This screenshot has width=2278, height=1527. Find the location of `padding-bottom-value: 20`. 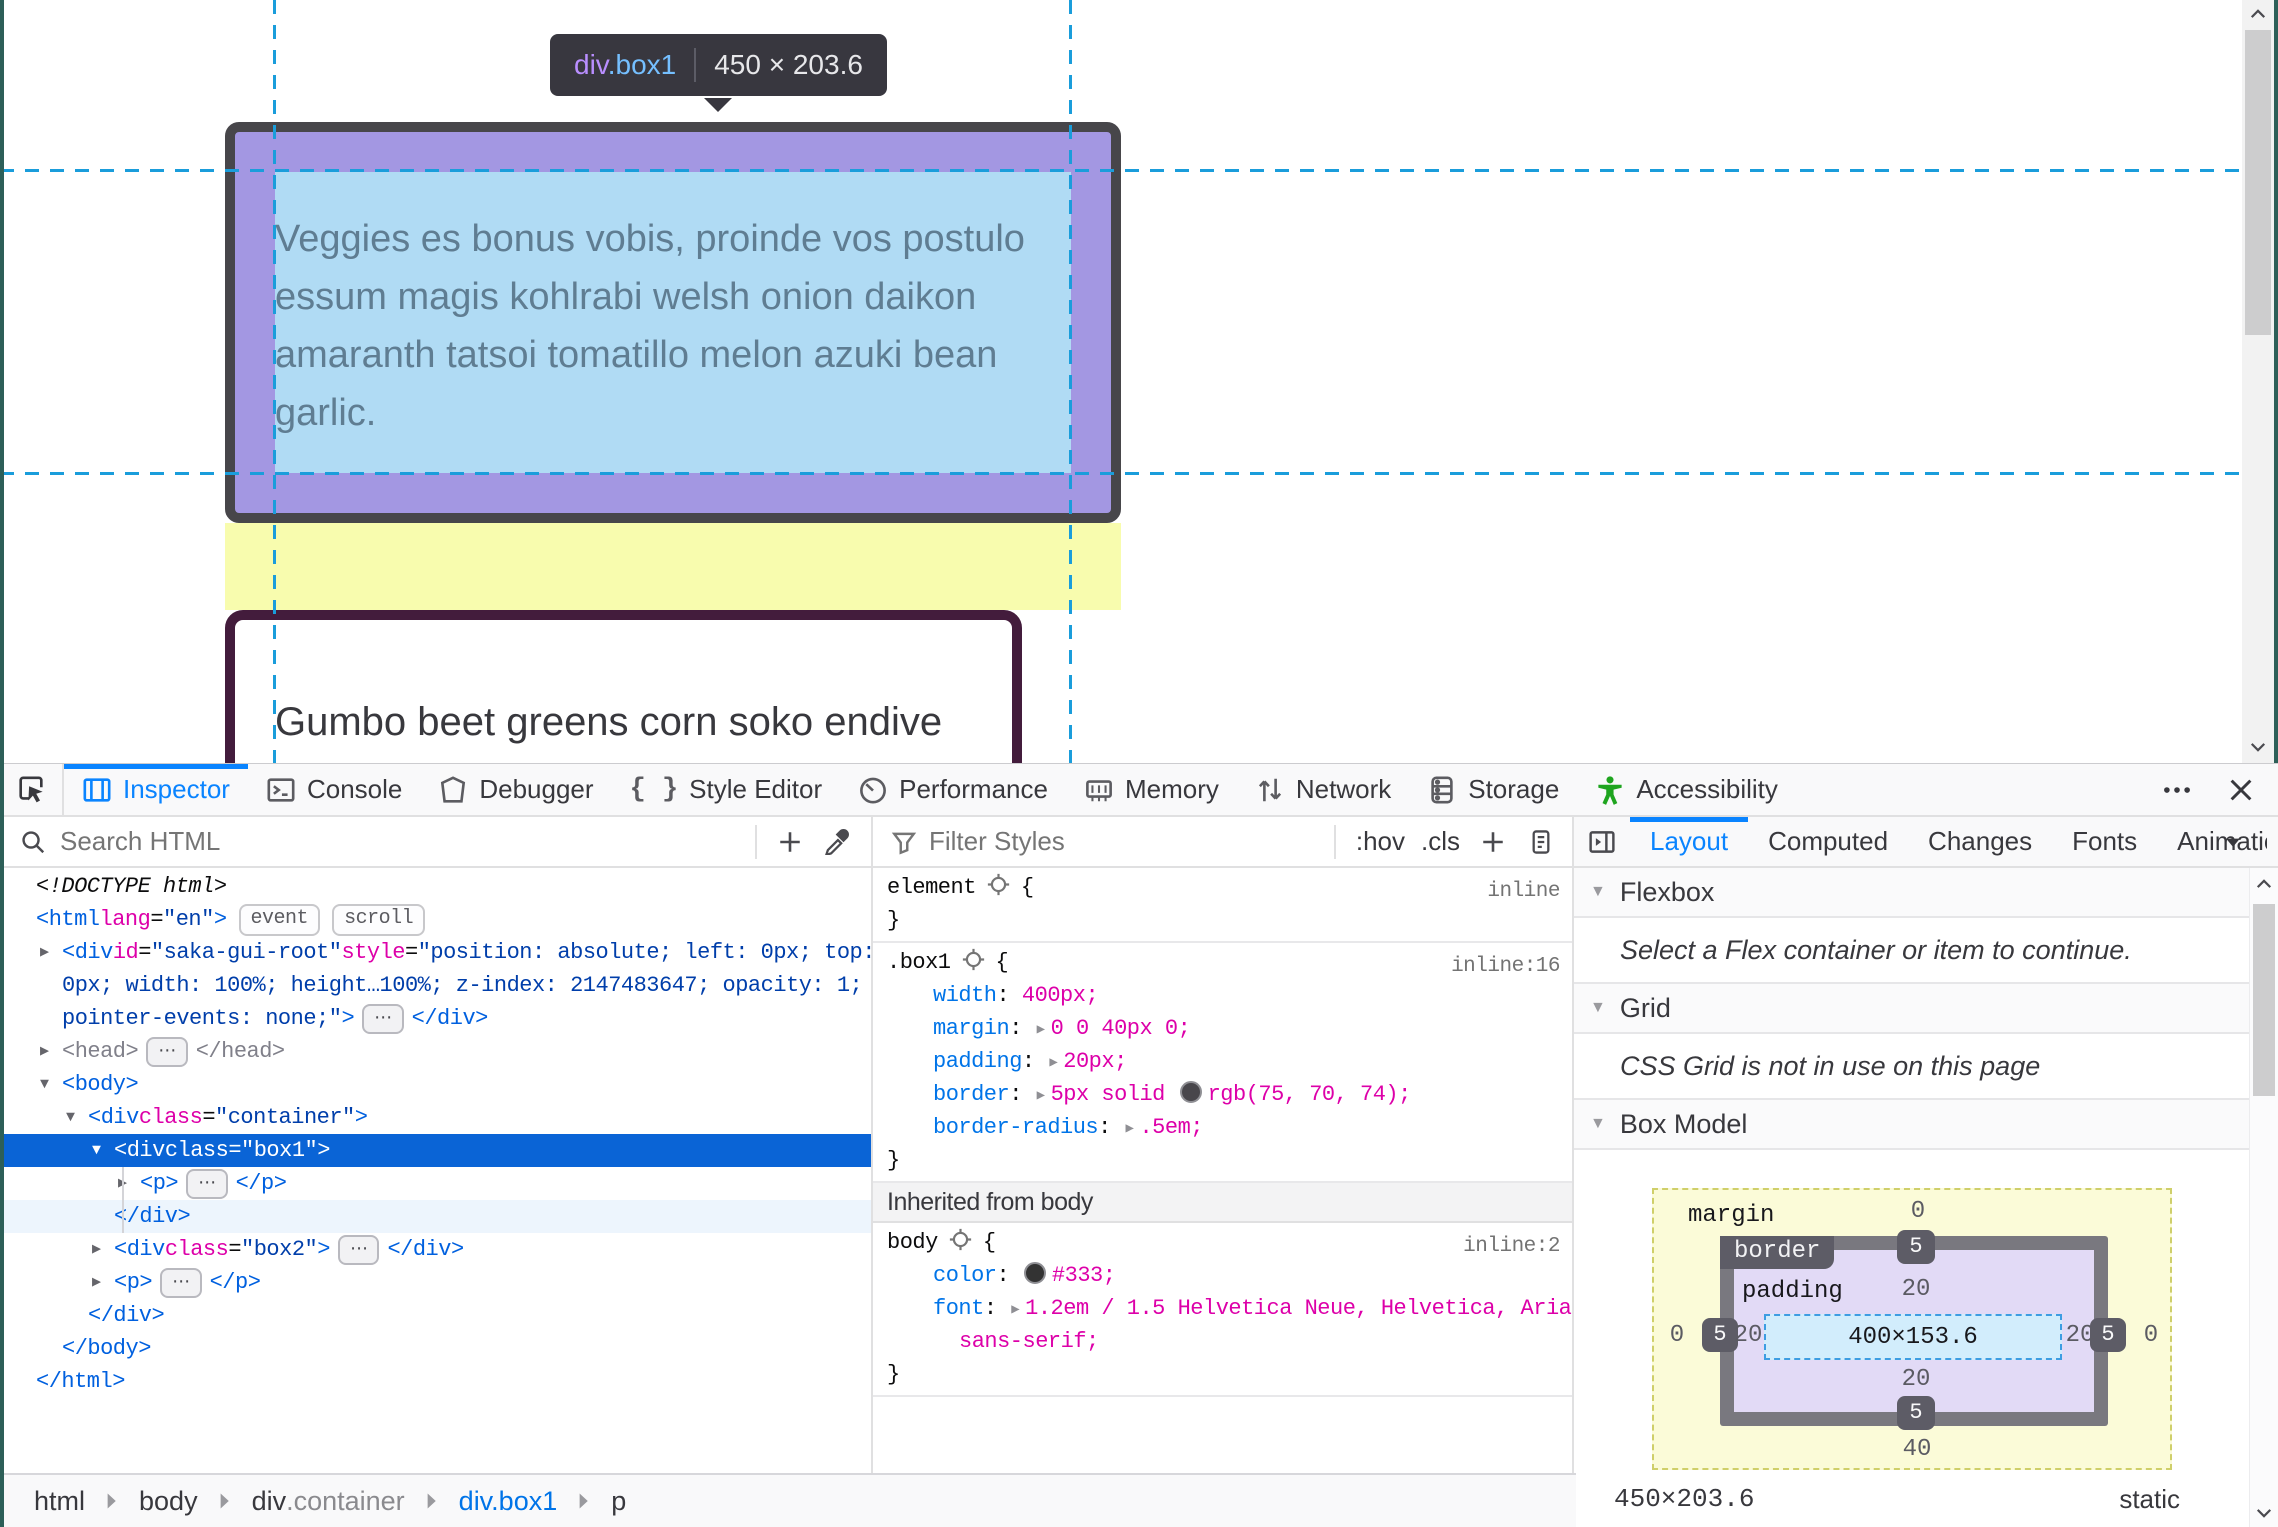

padding-bottom-value: 20 is located at coordinates (1916, 1379).